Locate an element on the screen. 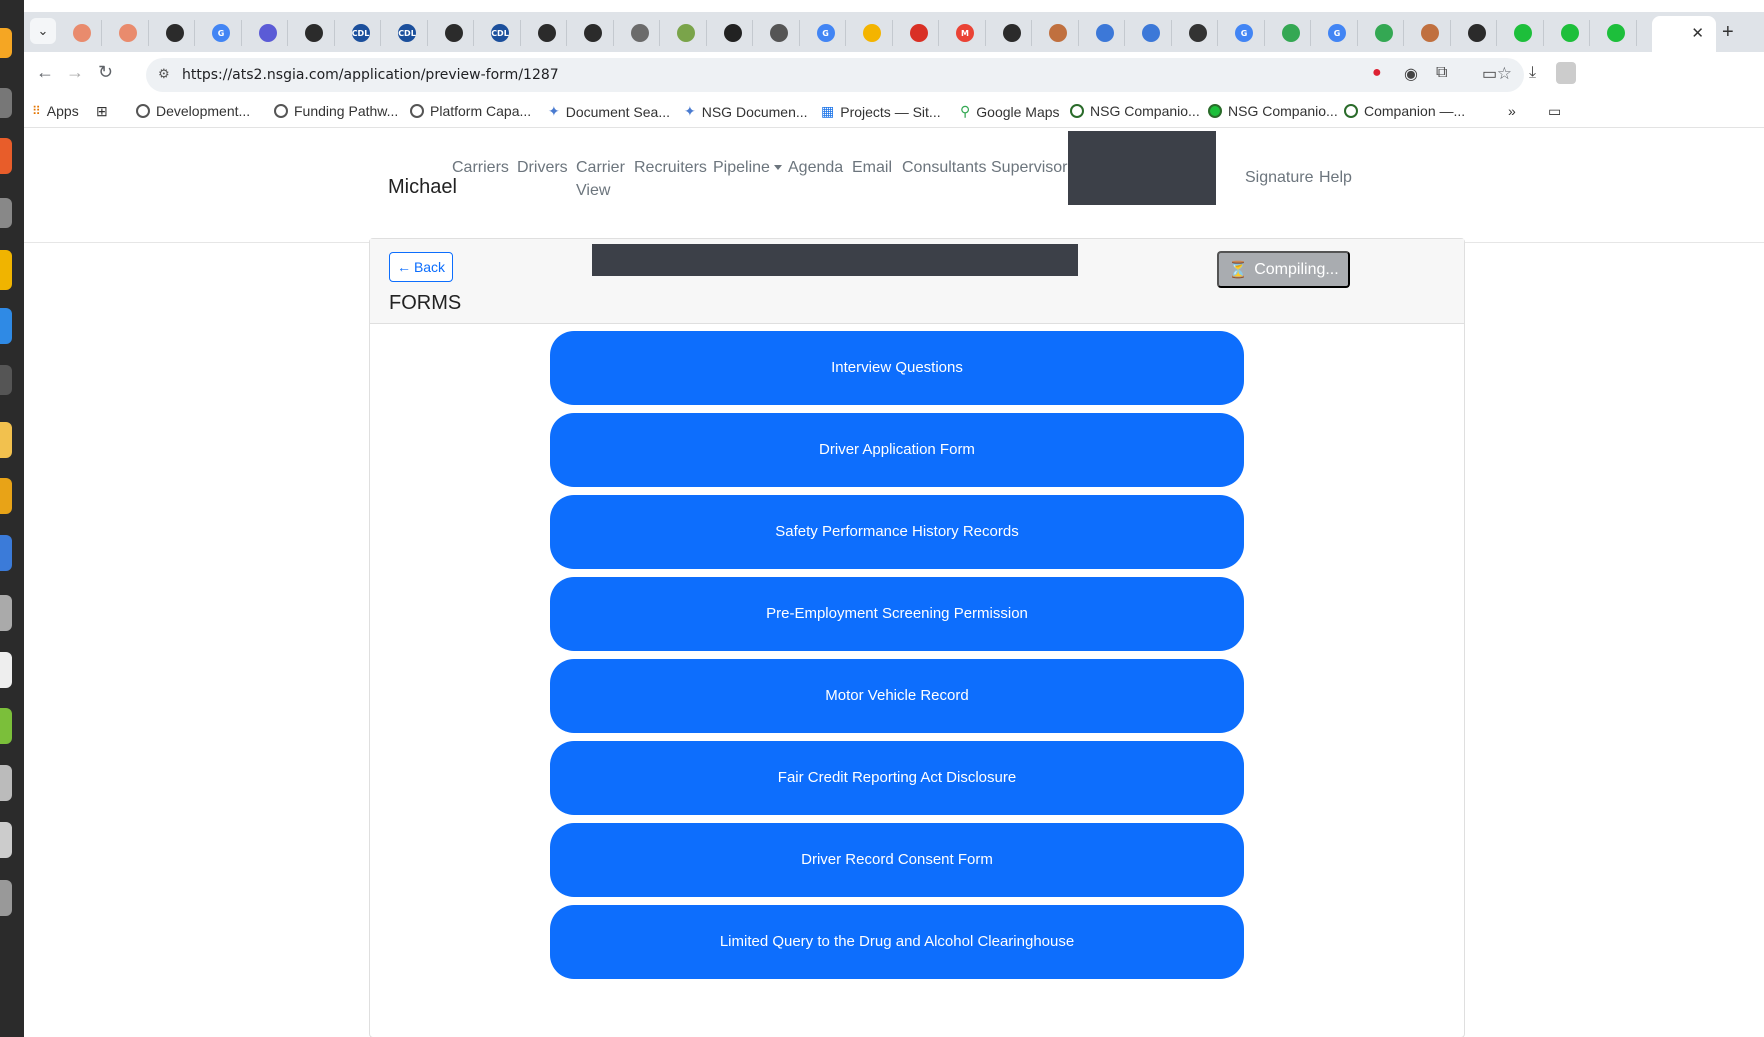  reload-icon: ↻ is located at coordinates (105, 72).